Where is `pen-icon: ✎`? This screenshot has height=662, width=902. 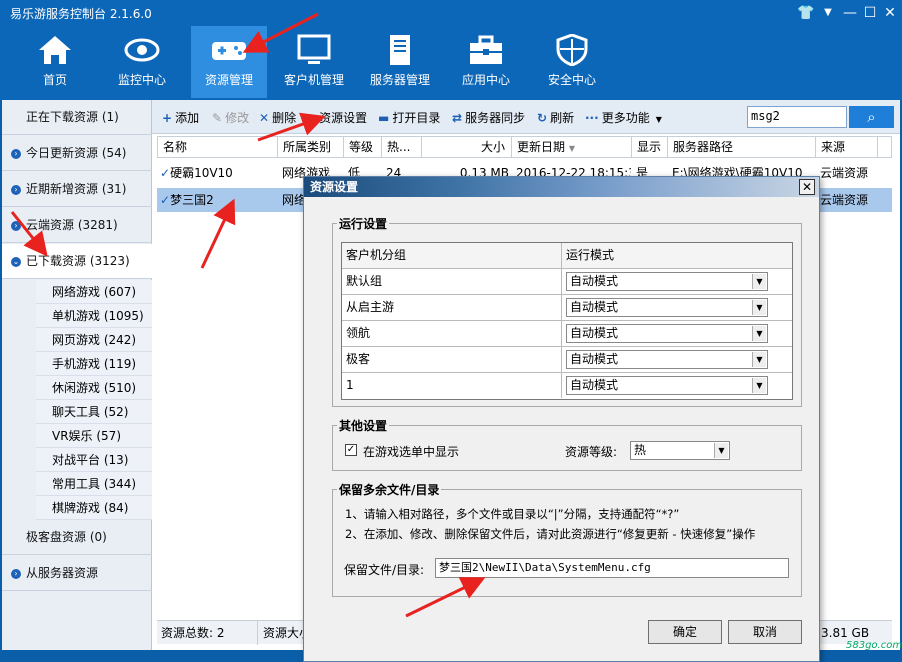 pen-icon: ✎ is located at coordinates (217, 118).